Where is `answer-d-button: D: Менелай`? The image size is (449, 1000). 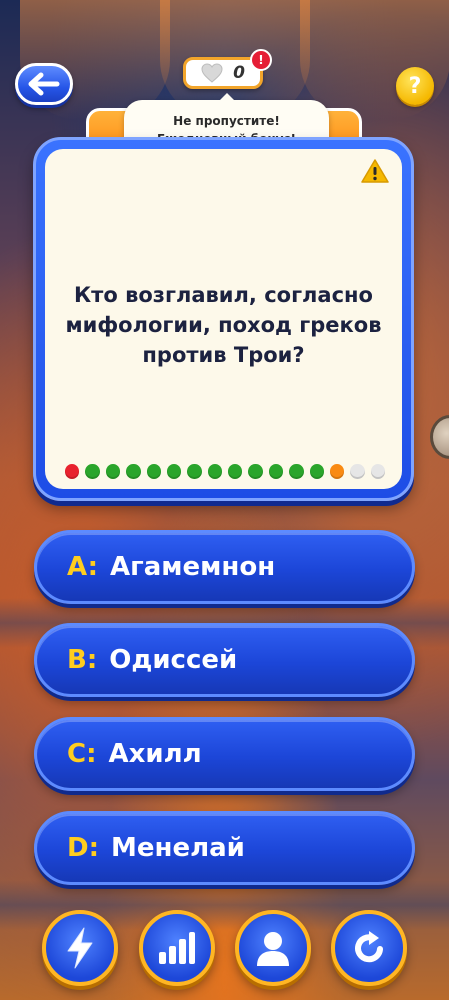 answer-d-button: D: Менелай is located at coordinates (224, 848).